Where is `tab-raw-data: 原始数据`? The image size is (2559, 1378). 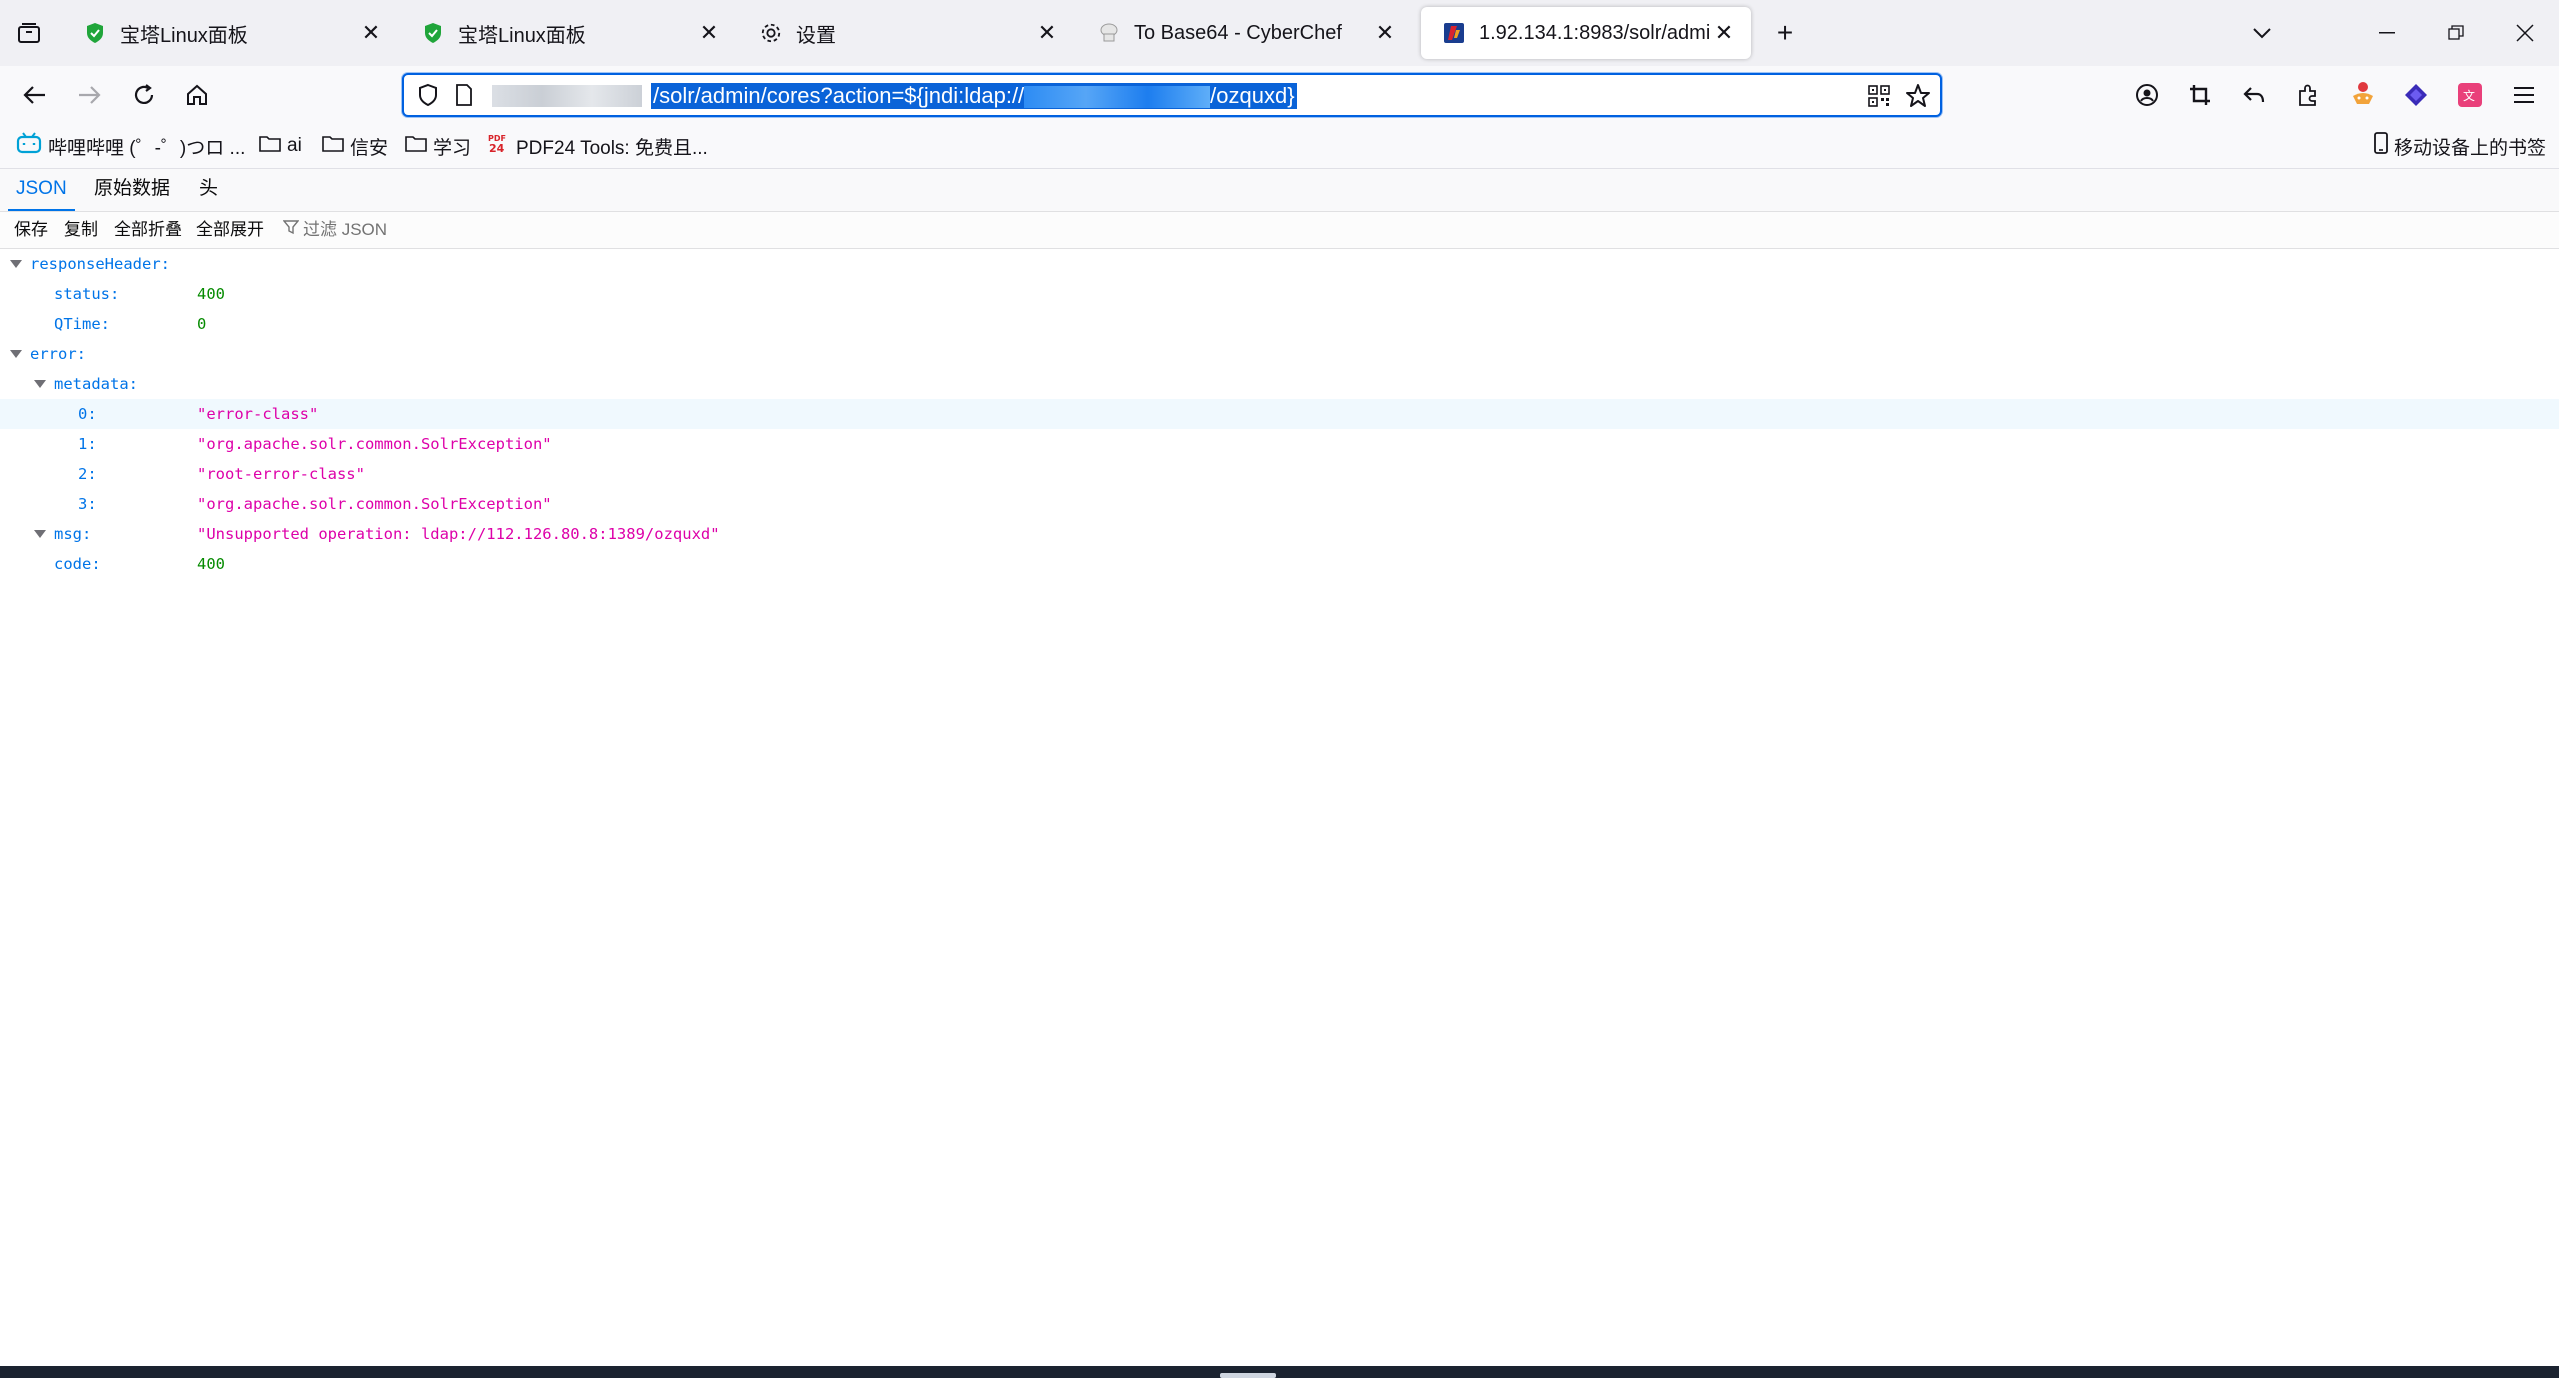
tab-raw-data: 原始数据 is located at coordinates (132, 190).